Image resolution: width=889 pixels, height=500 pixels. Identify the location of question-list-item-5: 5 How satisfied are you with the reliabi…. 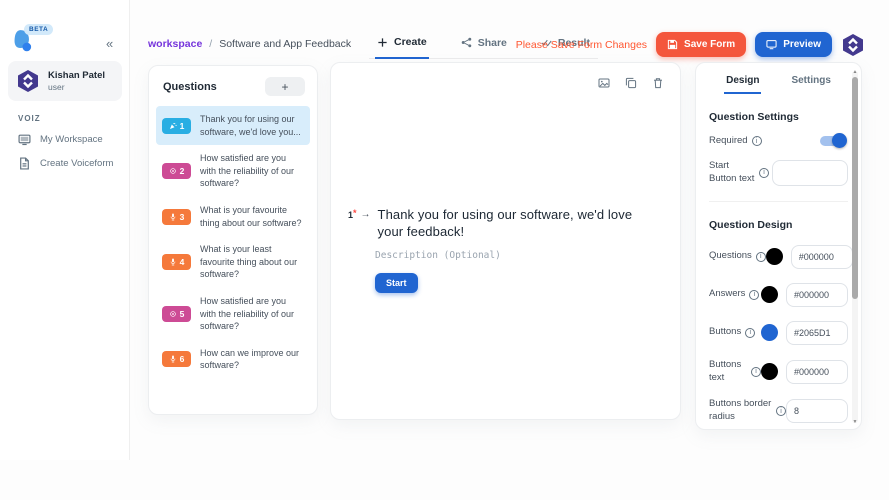
(233, 314).